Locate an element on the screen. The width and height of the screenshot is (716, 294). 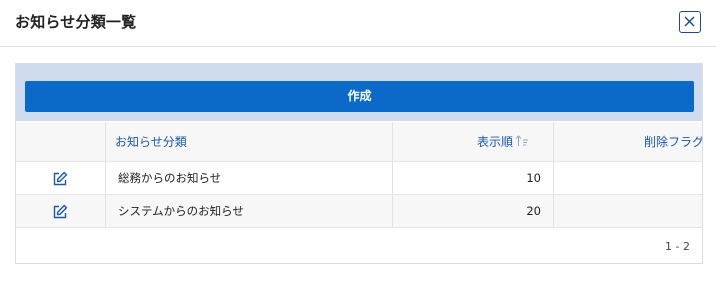
header-edit-column is located at coordinates (60, 142).